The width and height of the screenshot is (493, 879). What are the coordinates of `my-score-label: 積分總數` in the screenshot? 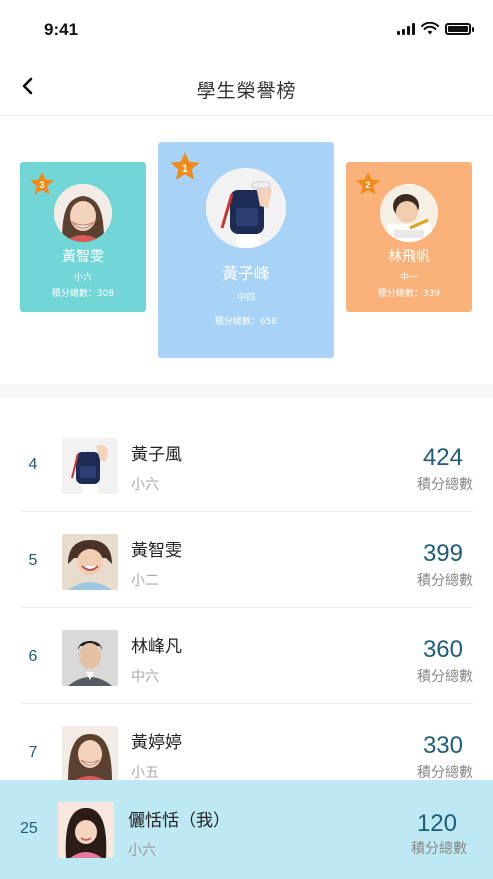 It's located at (439, 849).